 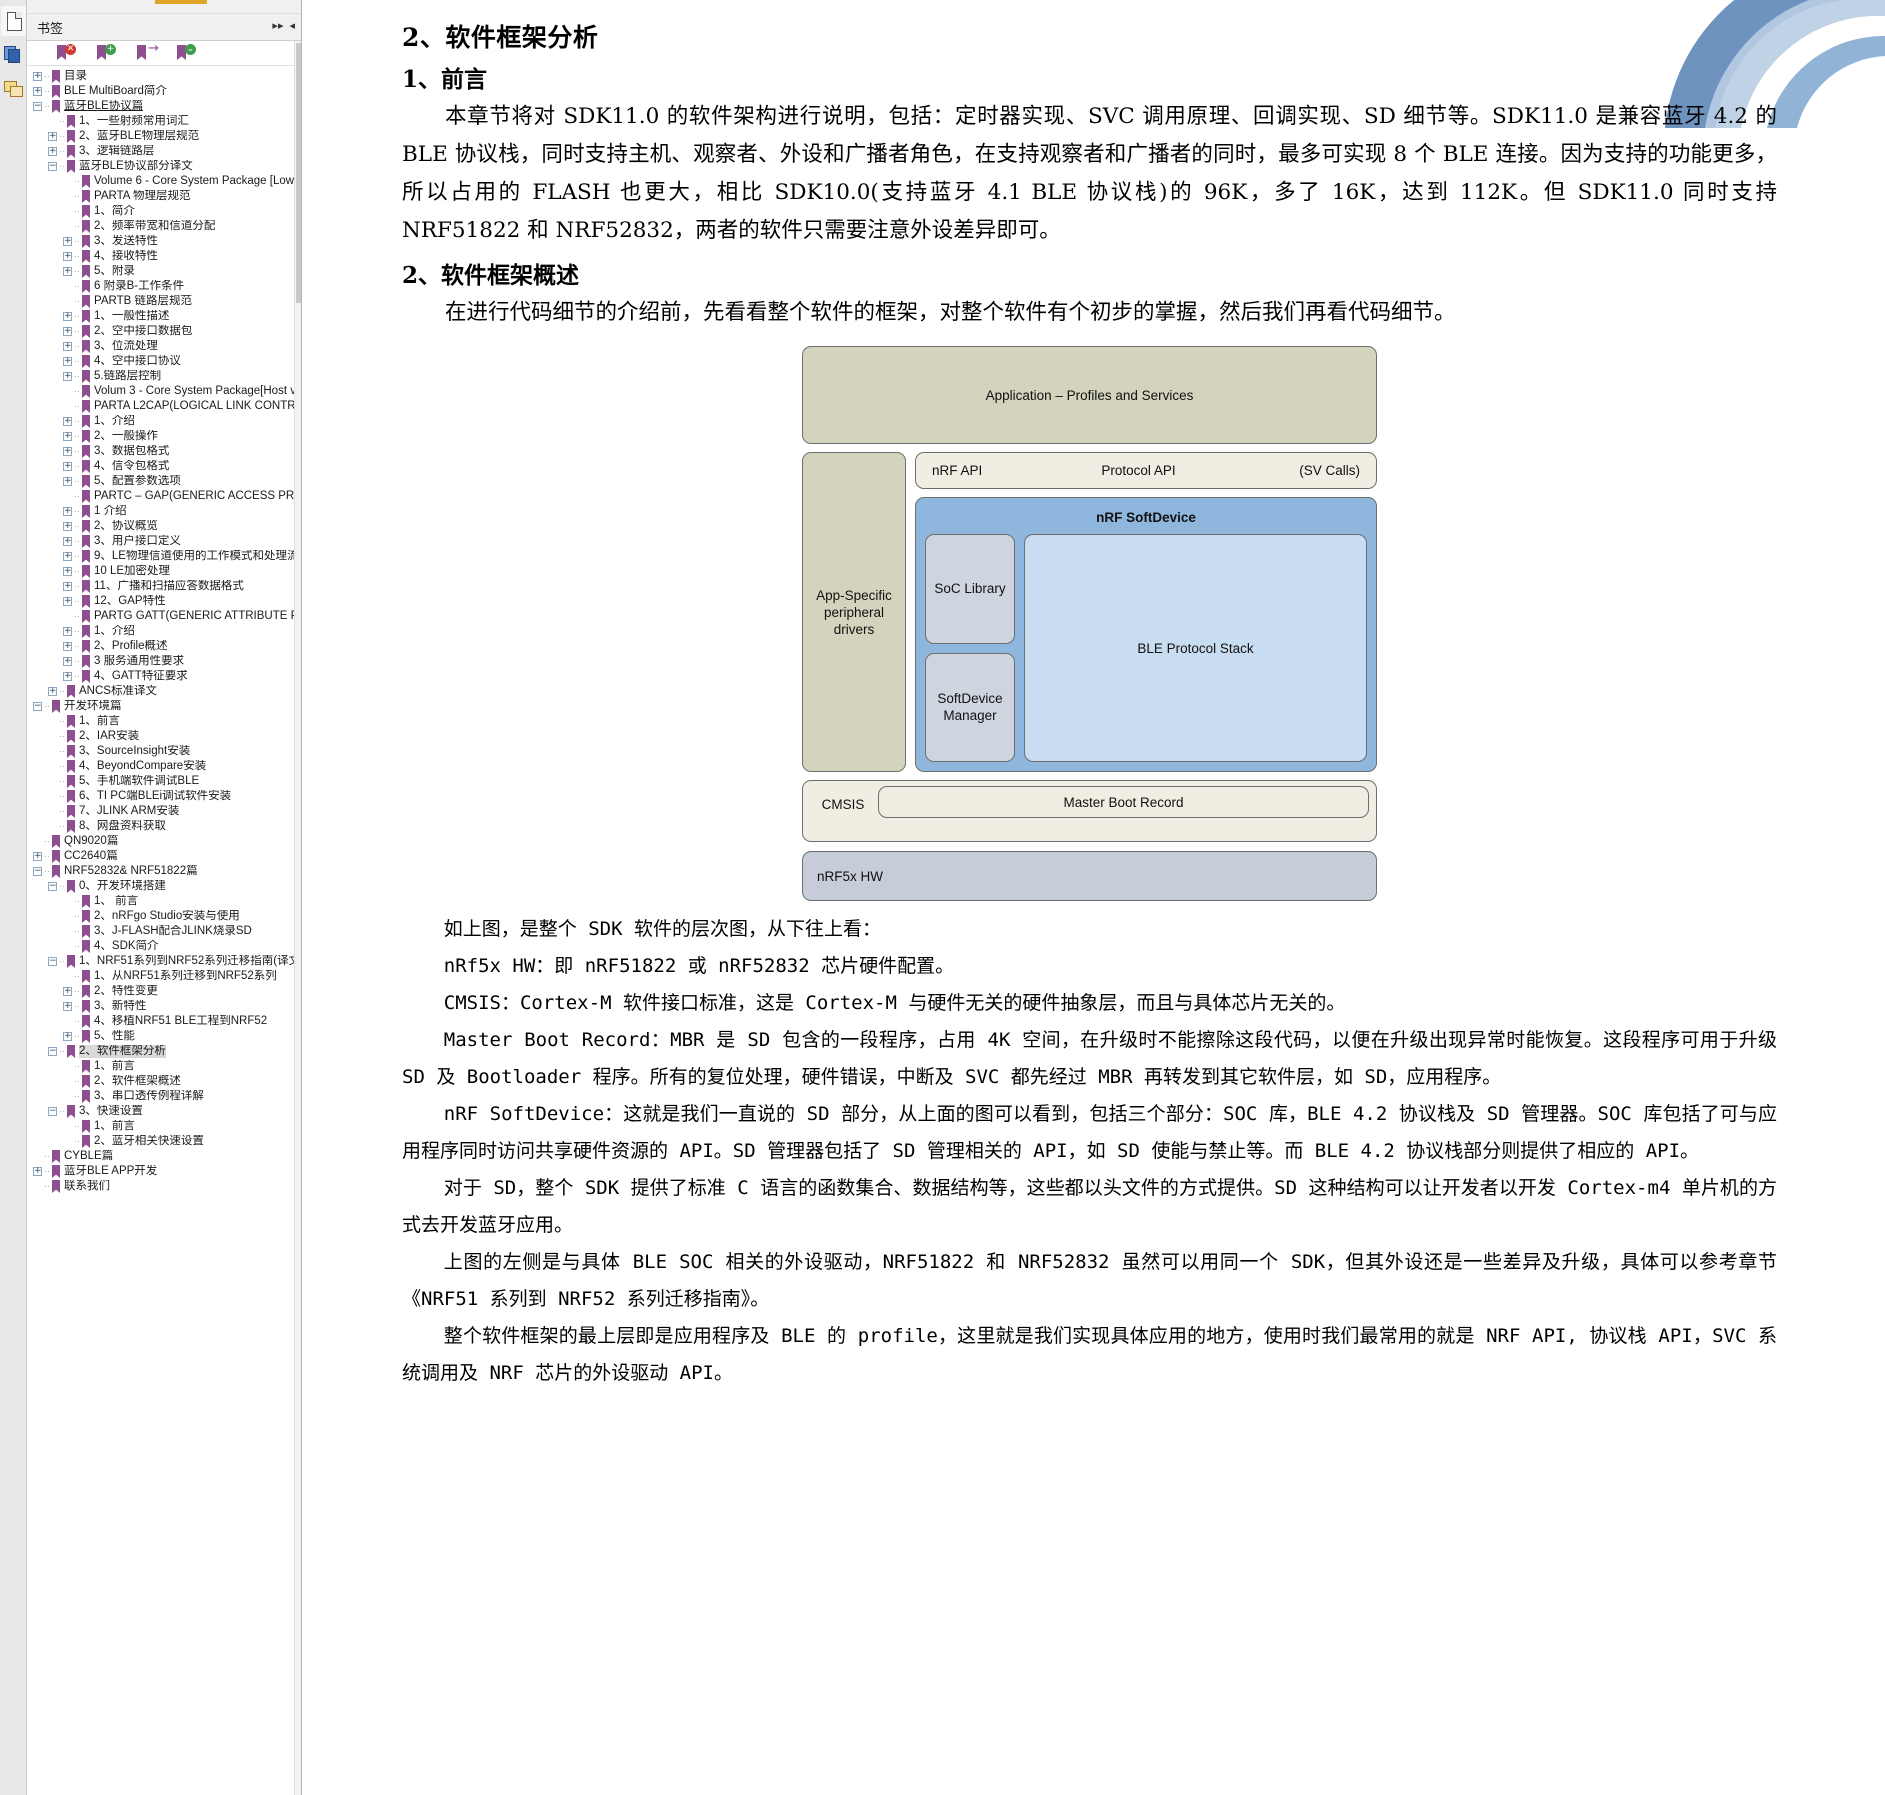 What do you see at coordinates (160, 271) in the screenshot?
I see `bookmark-item: + ·· 5、附录` at bounding box center [160, 271].